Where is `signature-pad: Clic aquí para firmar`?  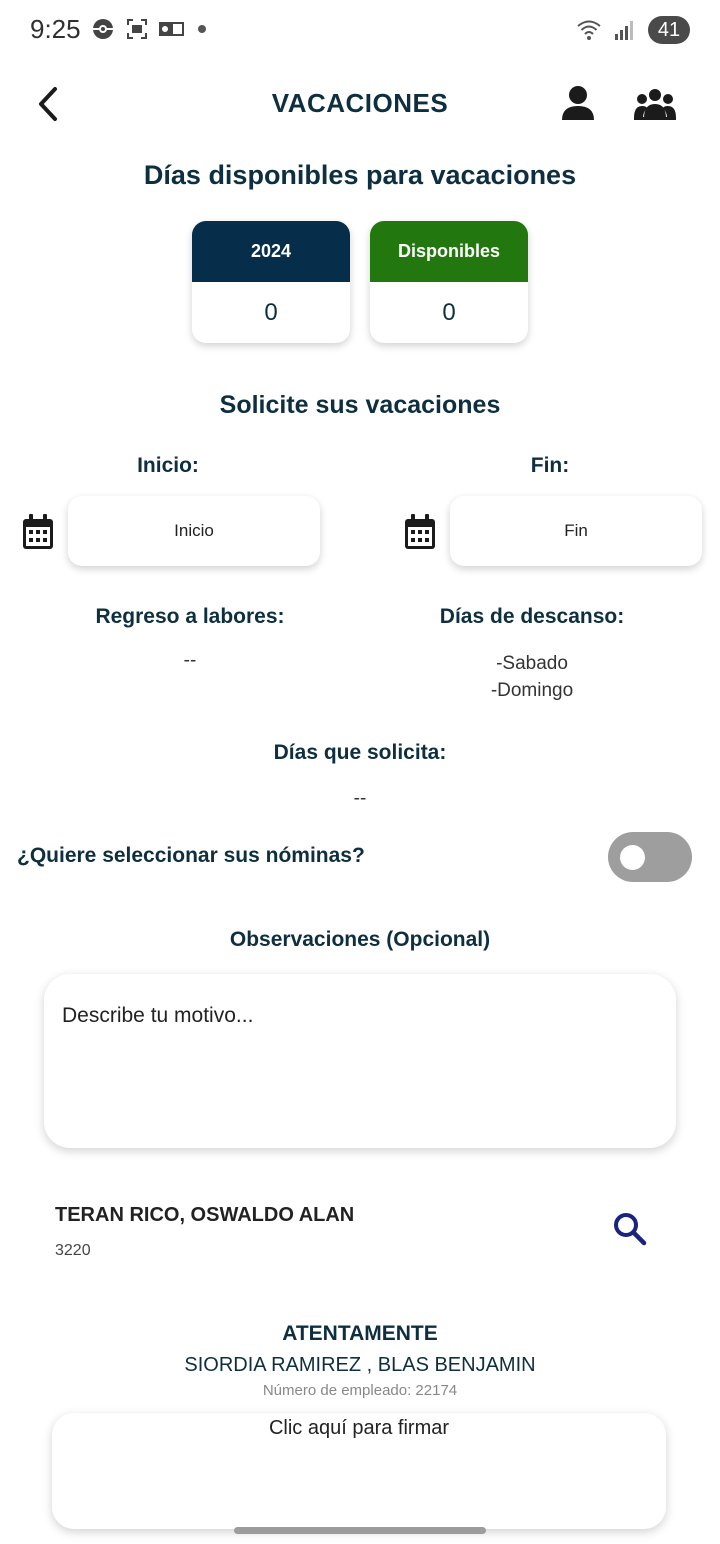 signature-pad: Clic aquí para firmar is located at coordinates (359, 1471).